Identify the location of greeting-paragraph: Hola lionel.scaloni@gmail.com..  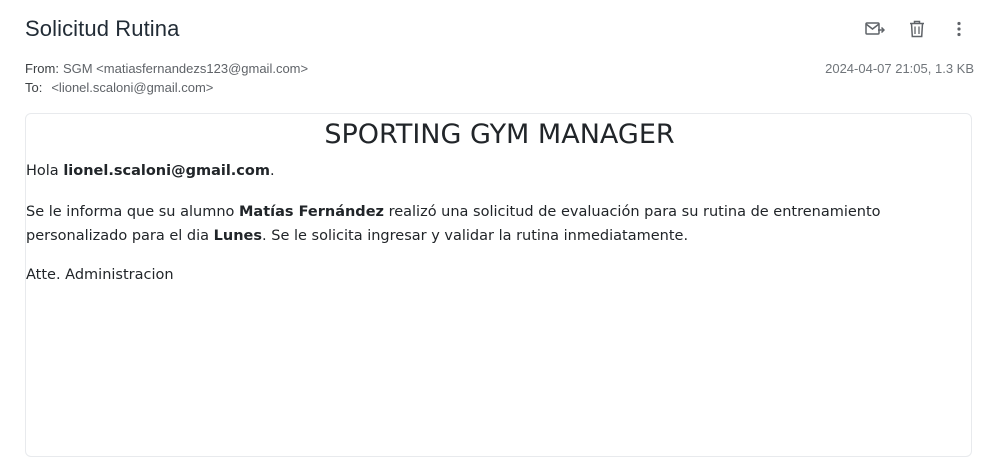
(496, 171).